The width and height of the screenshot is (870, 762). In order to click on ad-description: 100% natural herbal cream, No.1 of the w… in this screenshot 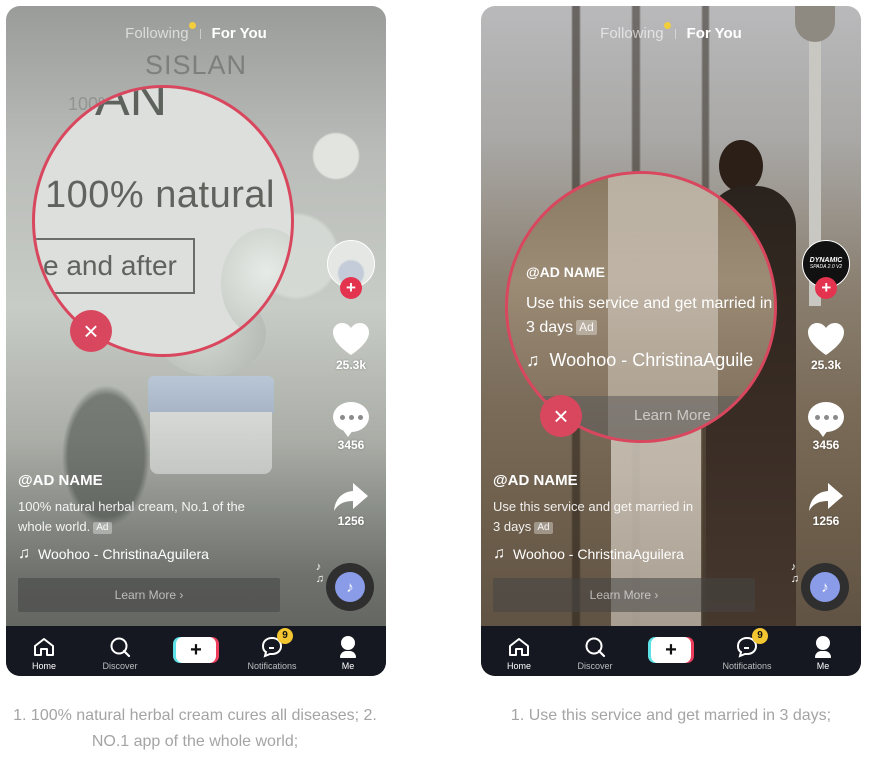, I will do `click(143, 517)`.